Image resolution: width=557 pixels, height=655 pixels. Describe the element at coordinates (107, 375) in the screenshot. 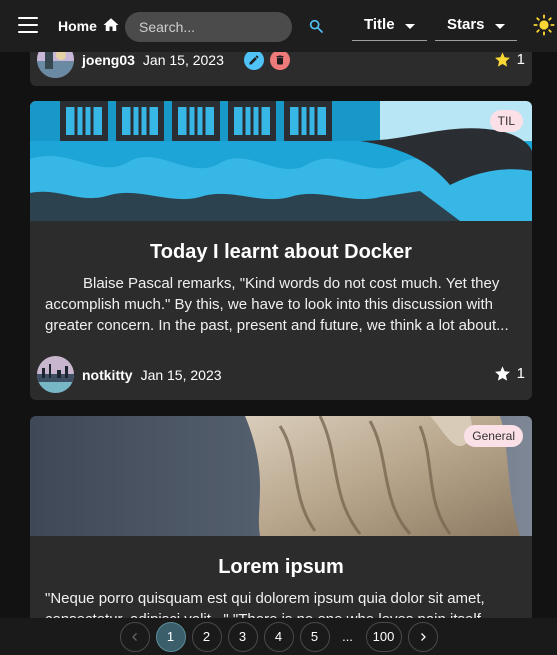

I see `author-name: notkitty` at that location.